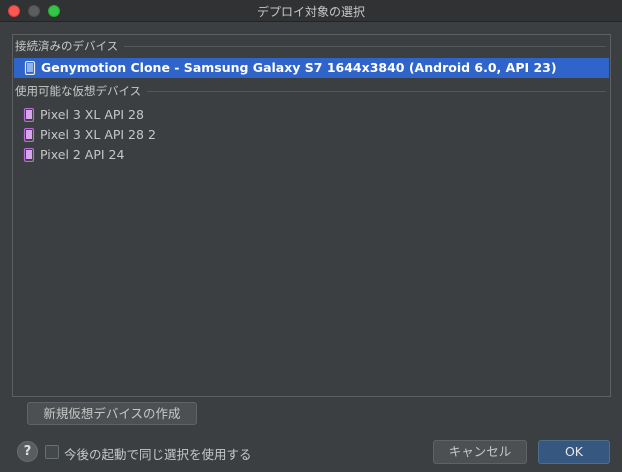  Describe the element at coordinates (112, 413) in the screenshot. I see `create-virtual-device-button: 新規仮想デバイスの作成` at that location.